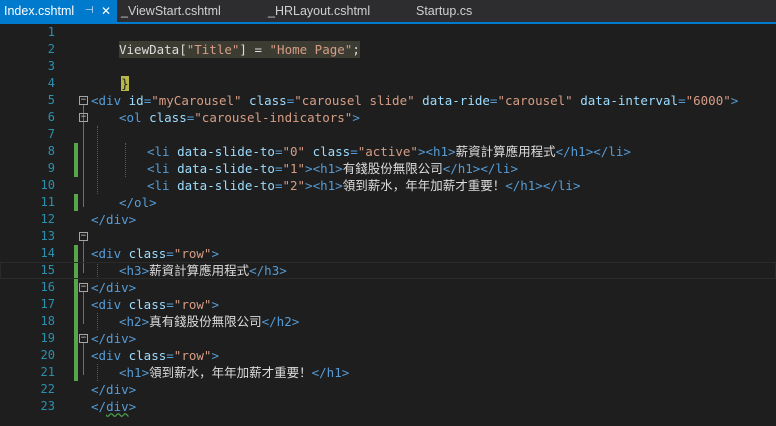  What do you see at coordinates (134, 321) in the screenshot?
I see `code-token: <h2>` at bounding box center [134, 321].